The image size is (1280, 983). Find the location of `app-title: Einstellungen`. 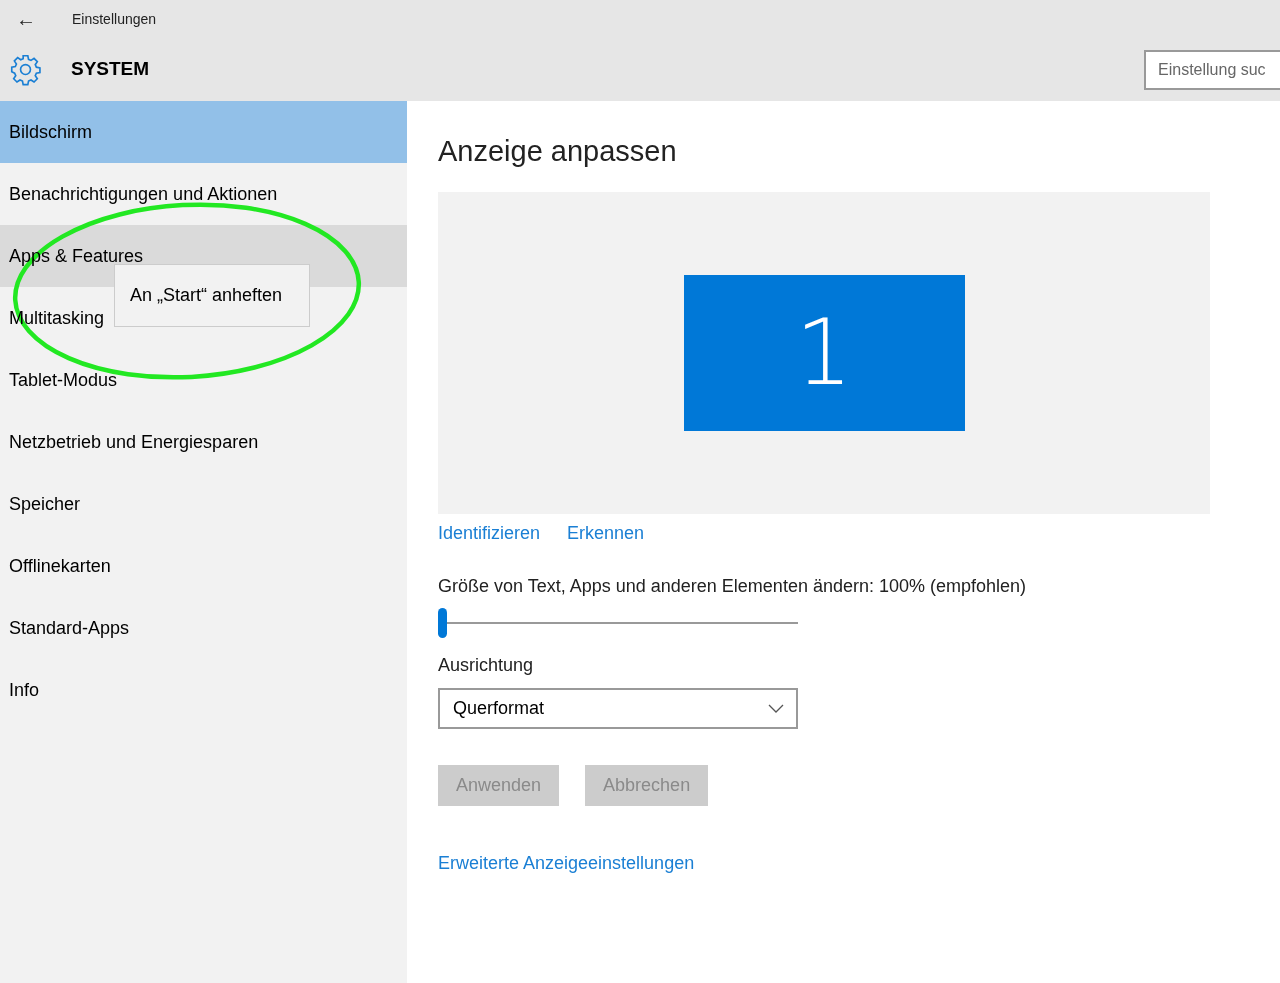

app-title: Einstellungen is located at coordinates (114, 19).